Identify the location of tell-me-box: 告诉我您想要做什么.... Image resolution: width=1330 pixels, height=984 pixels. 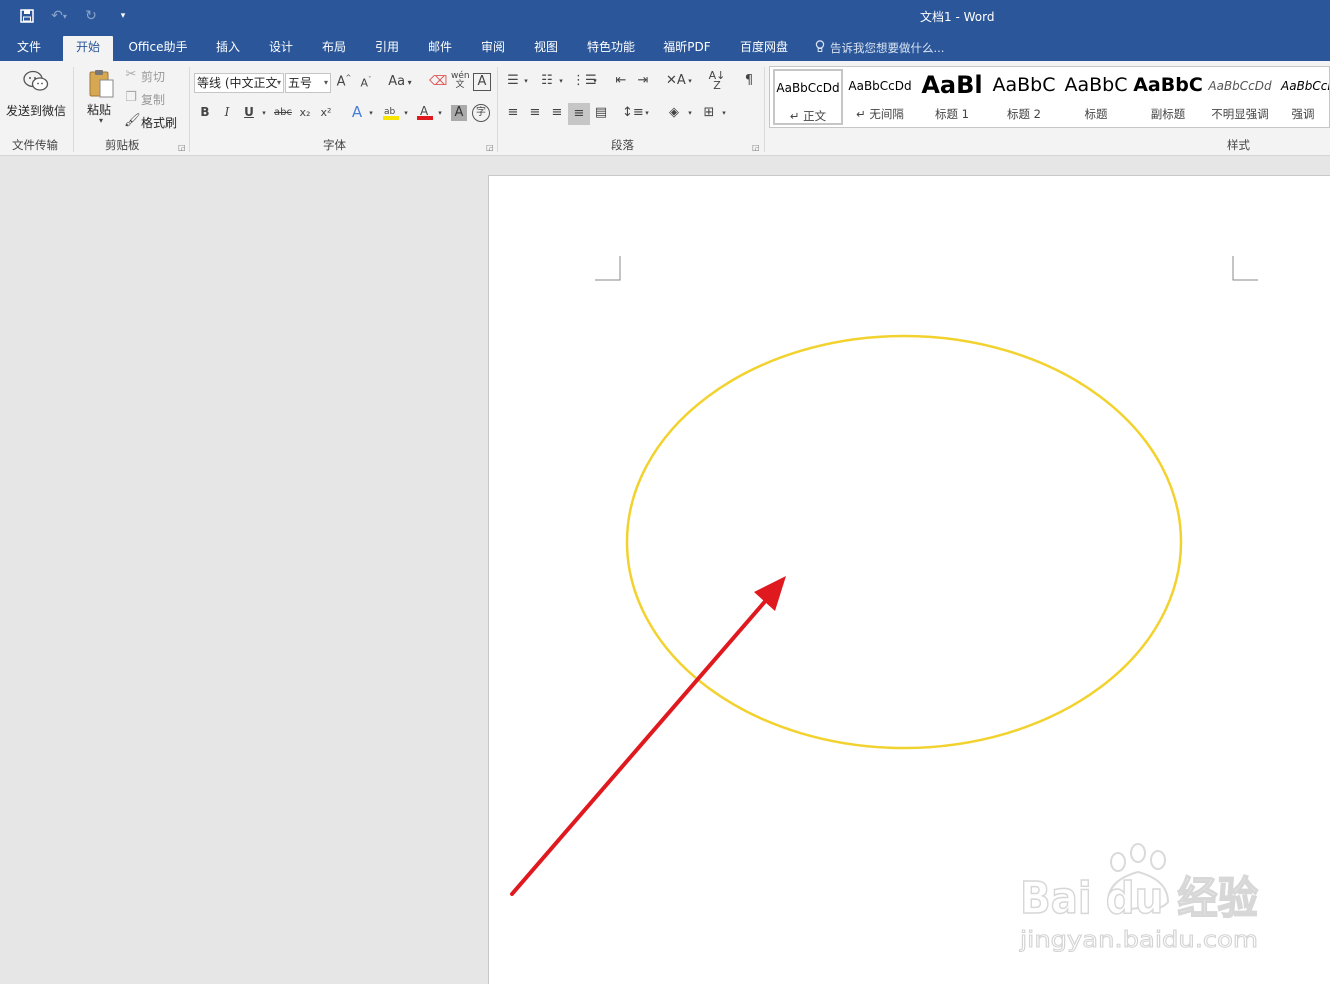
(879, 48).